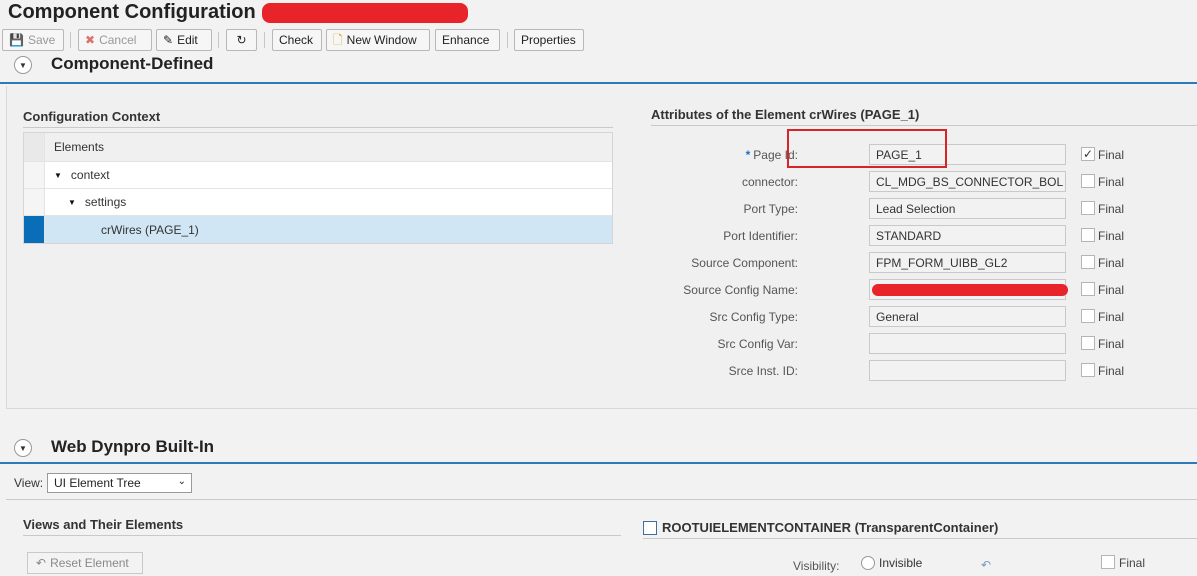 The image size is (1197, 576). Describe the element at coordinates (92, 116) in the screenshot. I see `configuration-context-title: Configuration Context` at that location.